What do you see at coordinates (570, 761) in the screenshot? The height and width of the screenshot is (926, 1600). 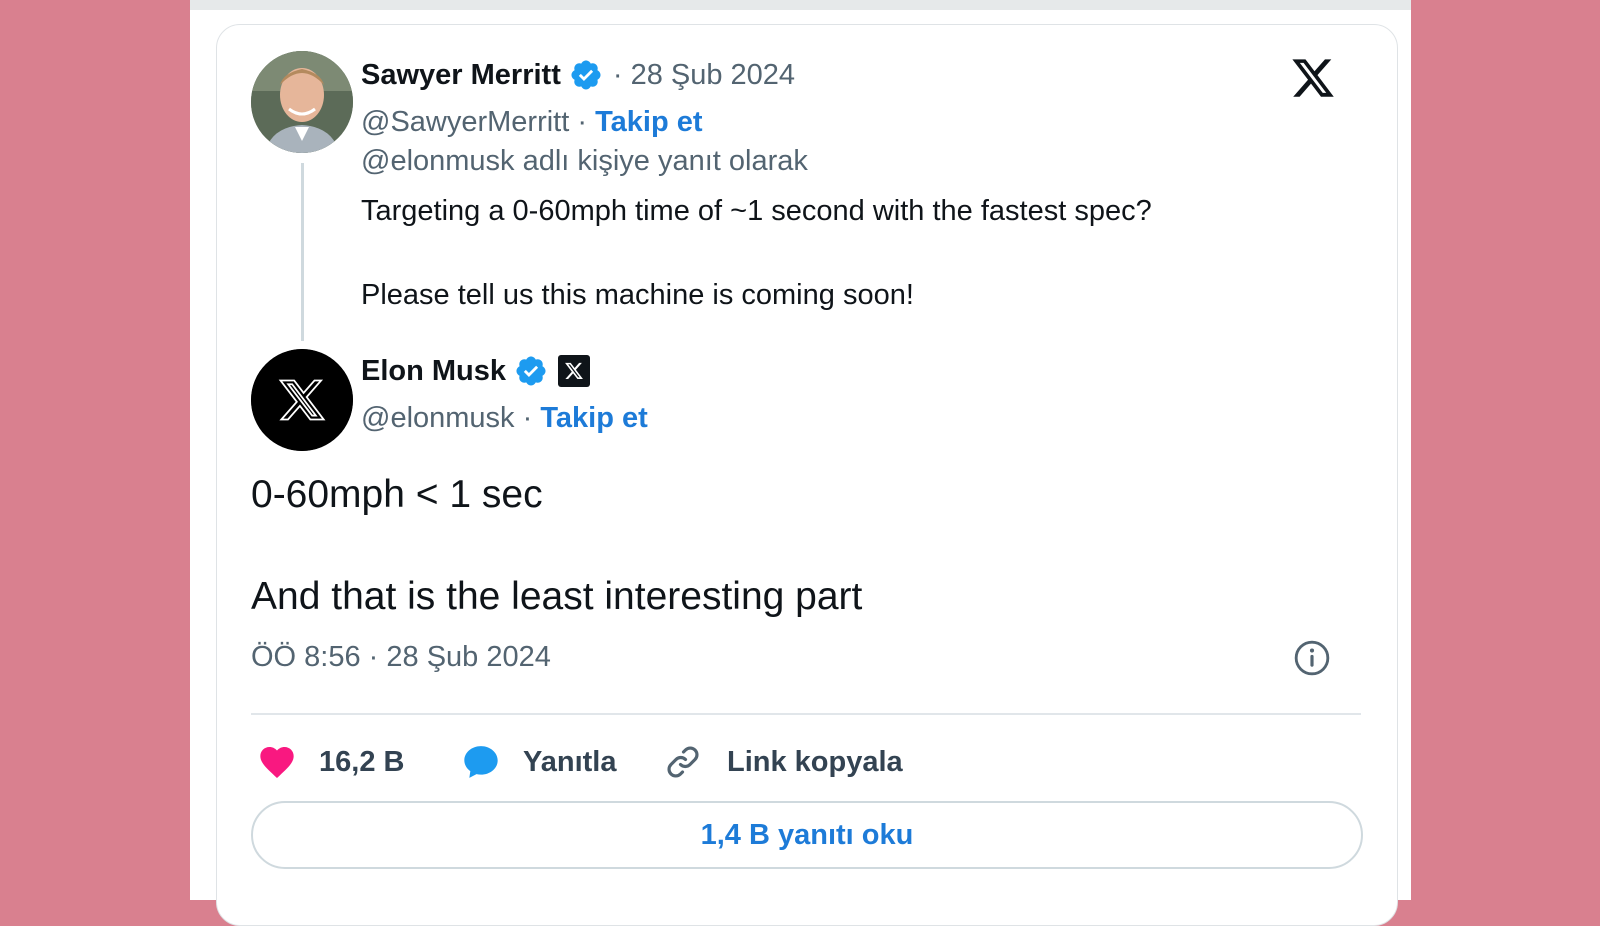 I see `reply-label: Yanıtla` at bounding box center [570, 761].